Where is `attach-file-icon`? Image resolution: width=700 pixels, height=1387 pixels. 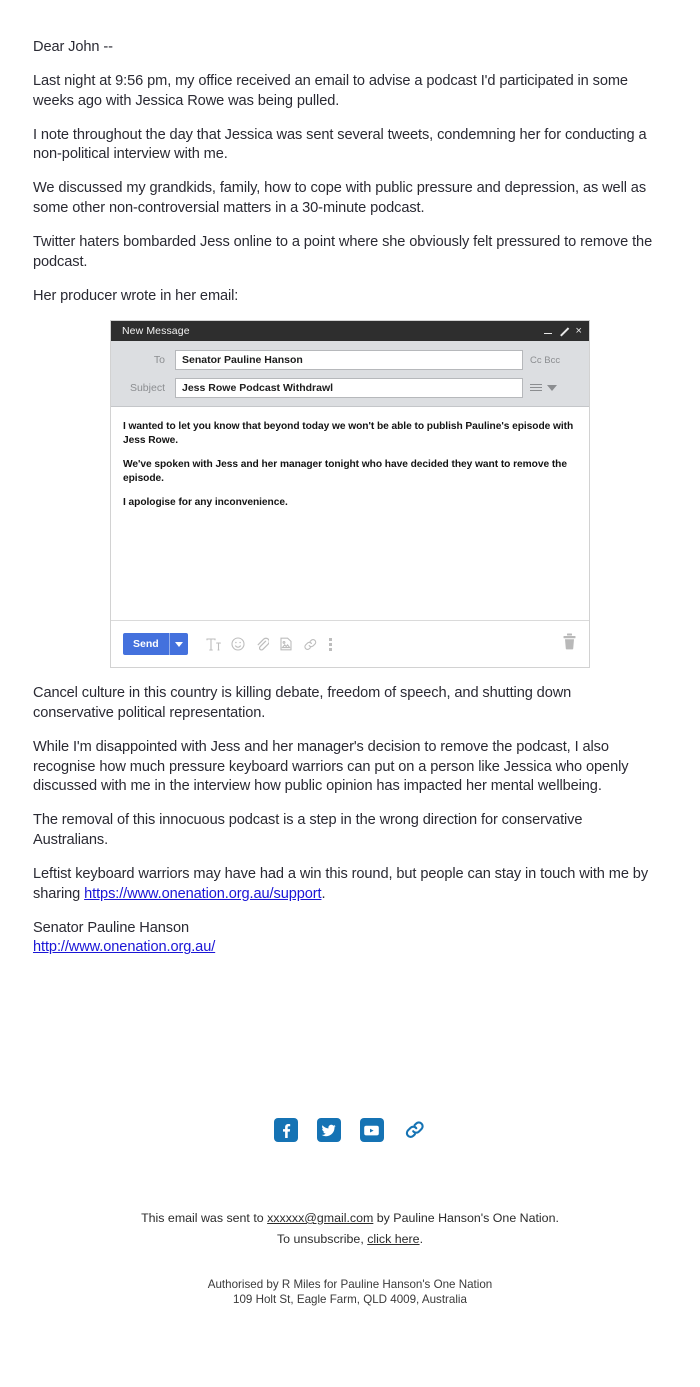 attach-file-icon is located at coordinates (262, 644).